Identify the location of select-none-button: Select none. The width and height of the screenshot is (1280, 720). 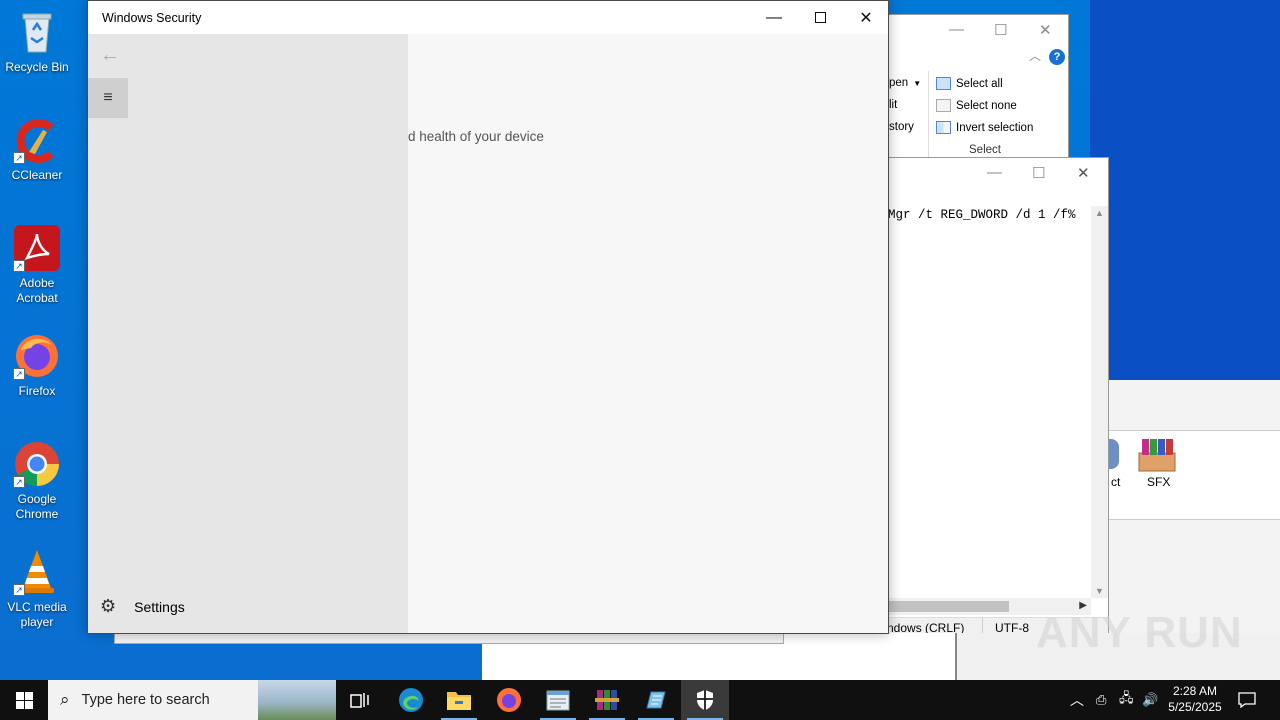
(976, 105).